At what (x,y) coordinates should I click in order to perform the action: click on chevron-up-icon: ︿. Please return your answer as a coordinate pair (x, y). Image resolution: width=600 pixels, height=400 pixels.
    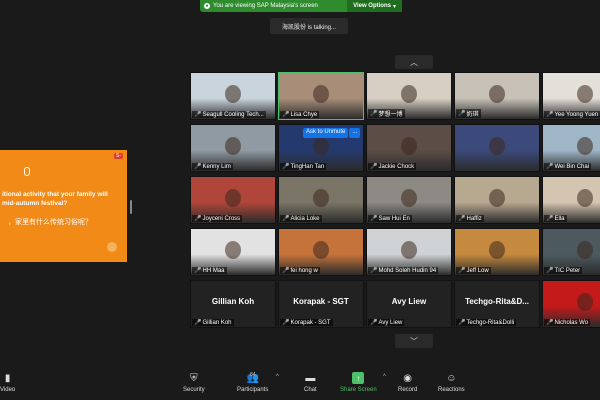
    Looking at the image, I should click on (414, 62).